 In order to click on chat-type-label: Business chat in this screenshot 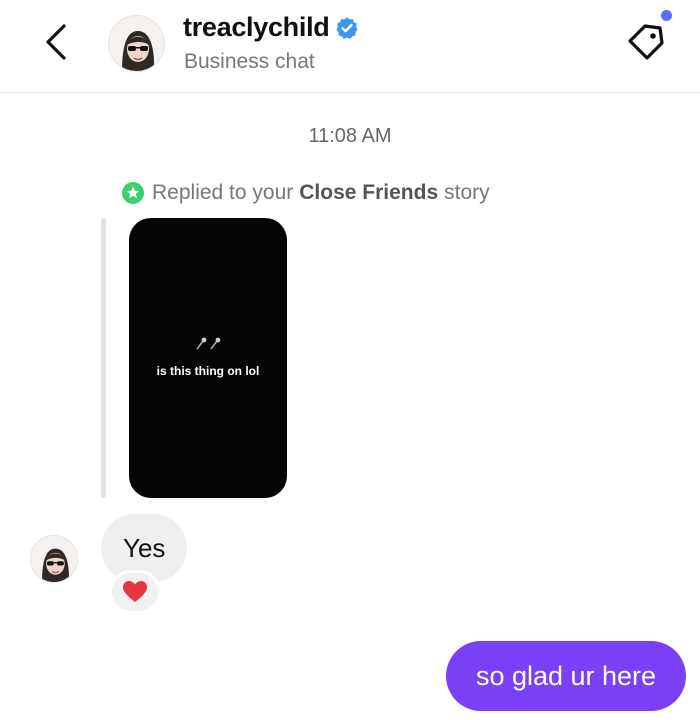, I will do `click(249, 61)`.